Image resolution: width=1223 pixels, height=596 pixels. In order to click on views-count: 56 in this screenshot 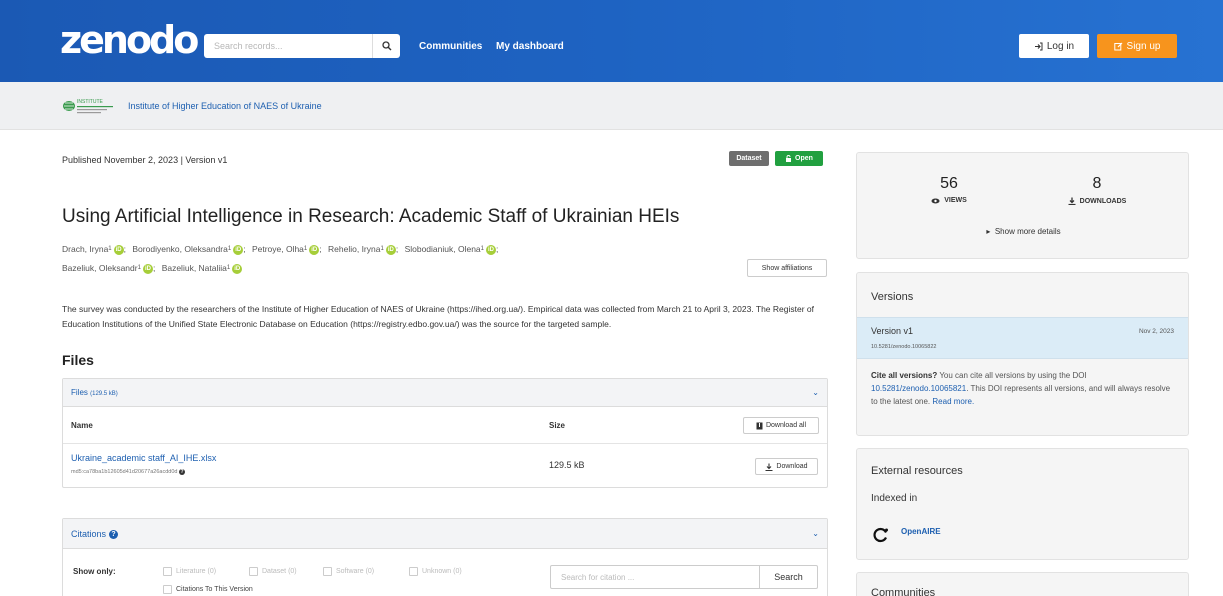, I will do `click(949, 183)`.